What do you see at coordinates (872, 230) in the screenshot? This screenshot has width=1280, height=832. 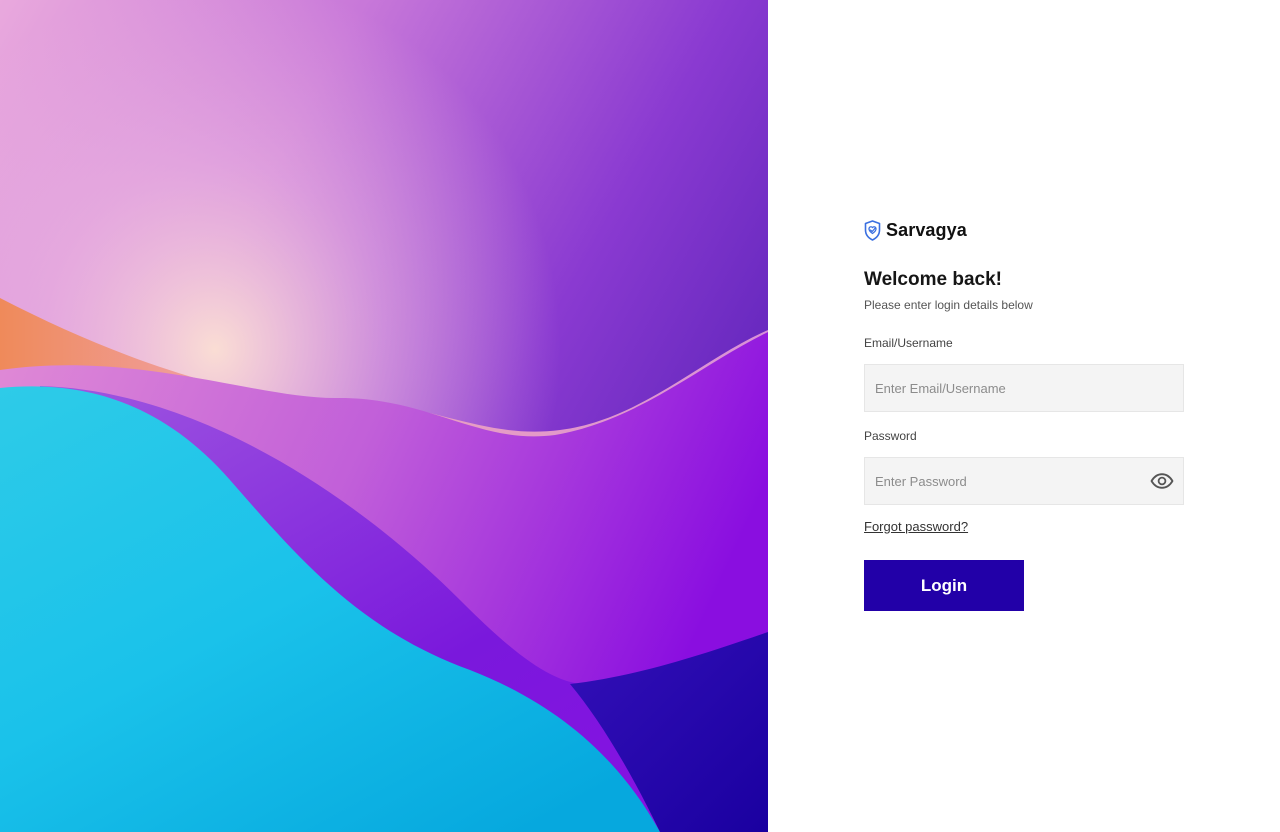 I see `shield-icon` at bounding box center [872, 230].